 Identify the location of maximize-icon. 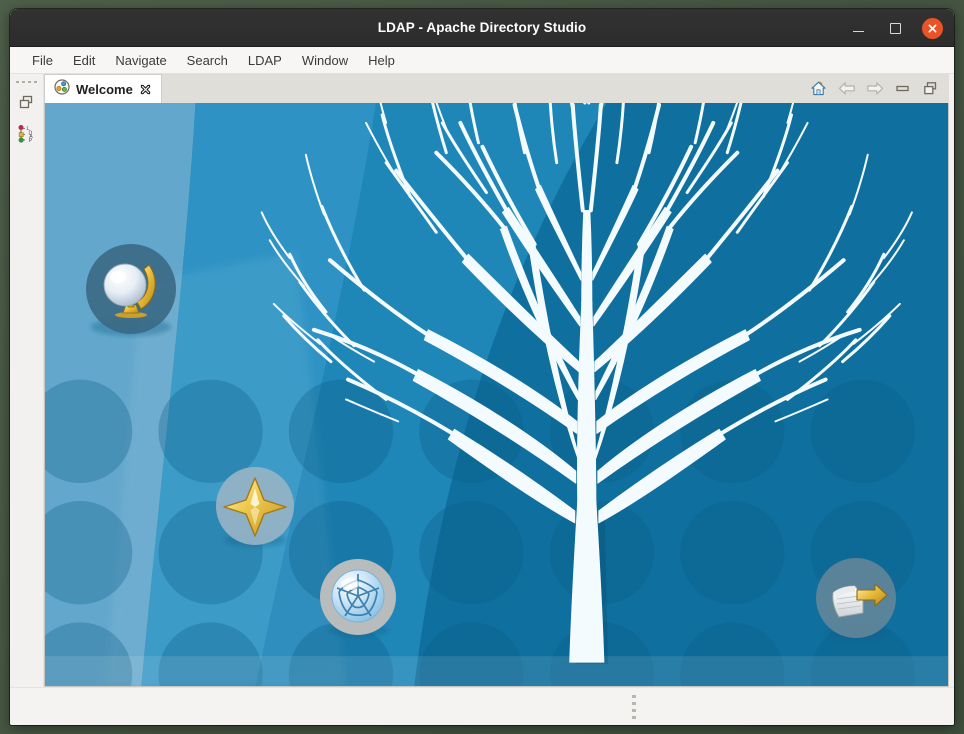
(895, 28).